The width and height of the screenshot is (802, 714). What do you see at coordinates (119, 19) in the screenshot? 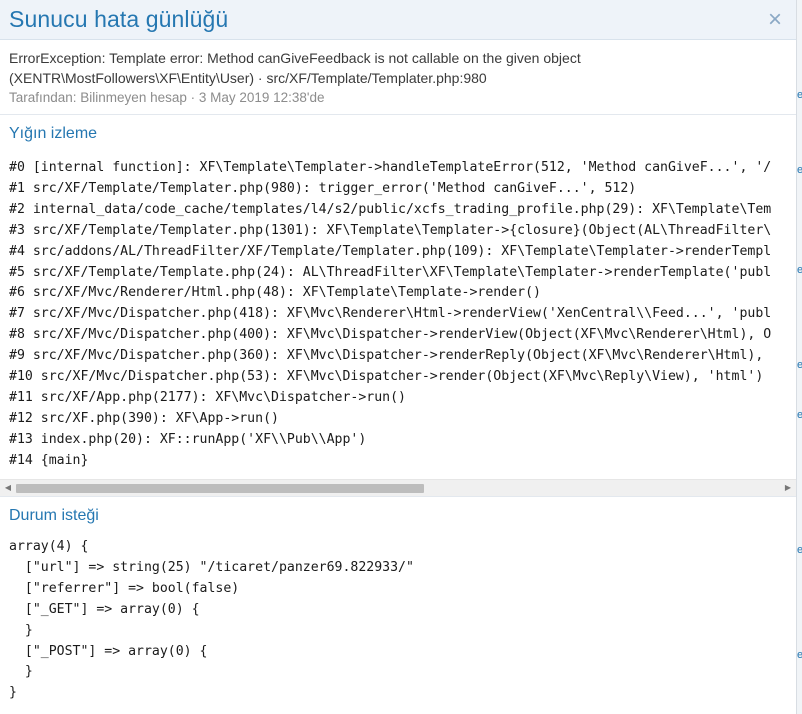
I see `dialog-title: Sunucu hata günlüğü` at bounding box center [119, 19].